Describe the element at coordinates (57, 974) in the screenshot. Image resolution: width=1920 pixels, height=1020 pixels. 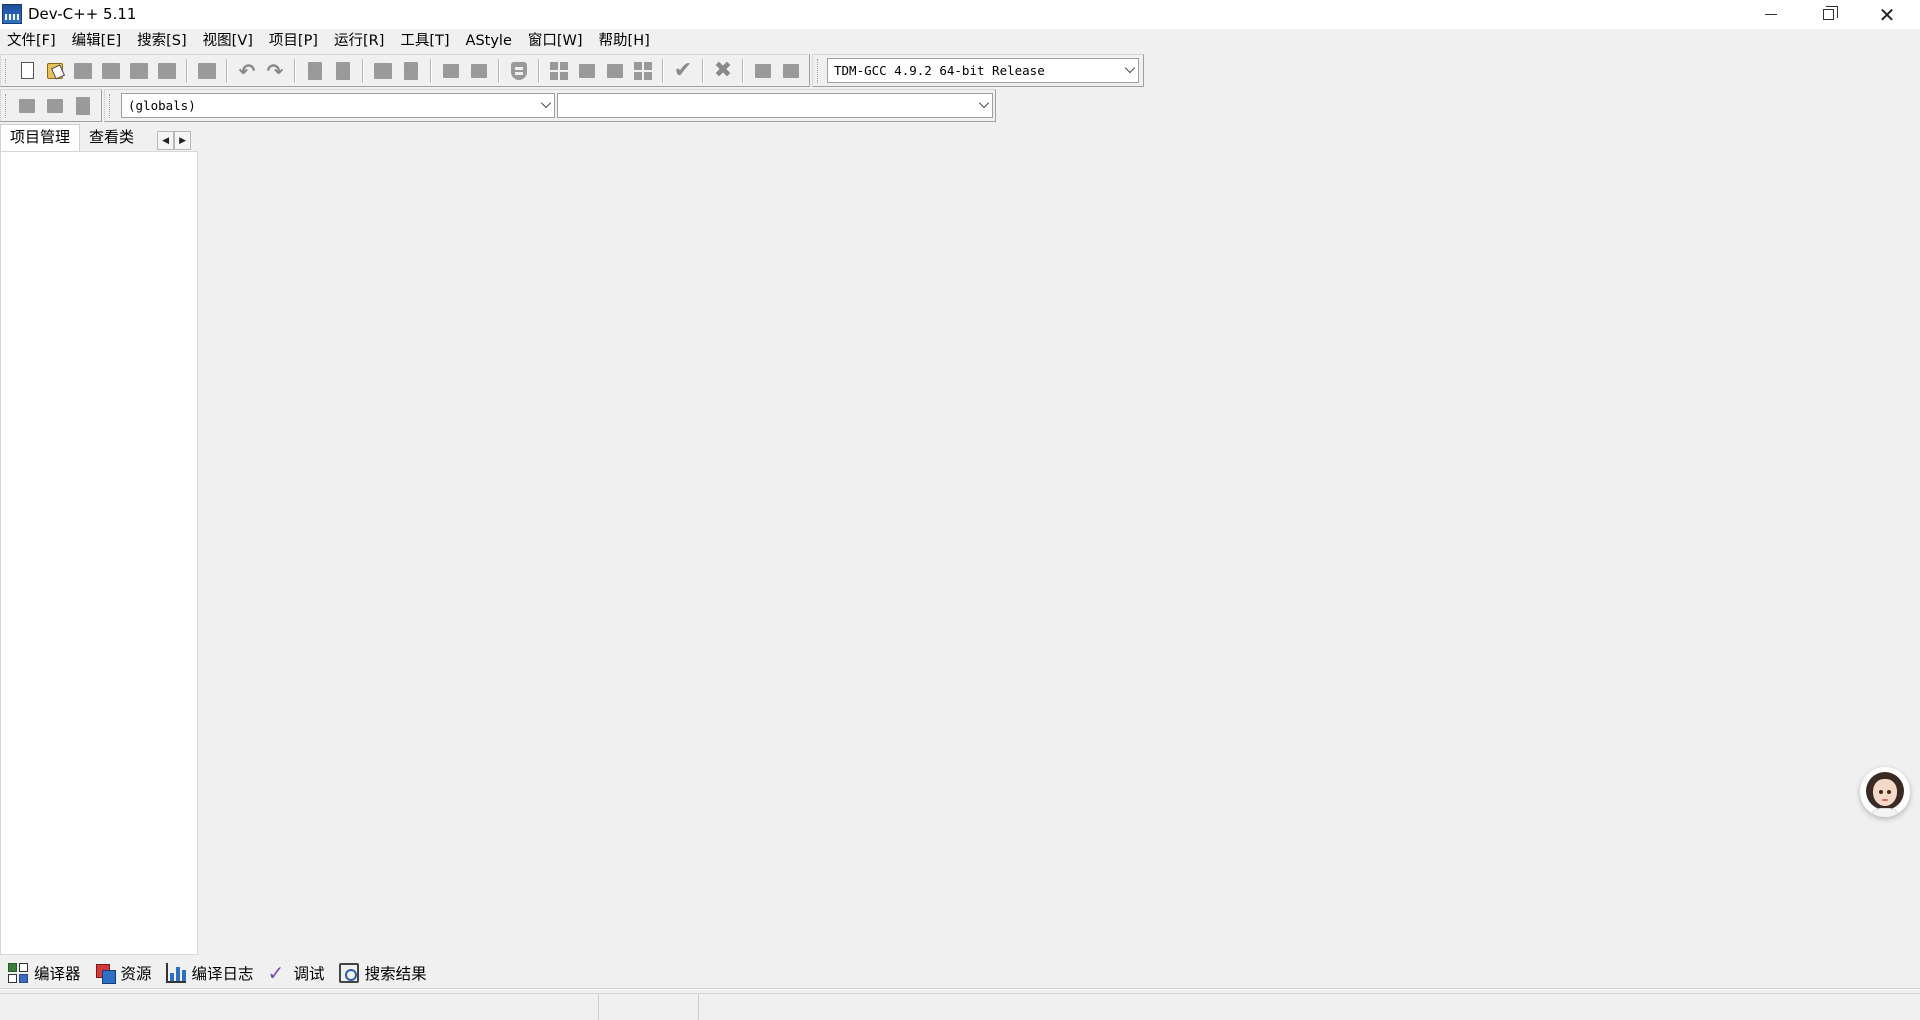
I see `tab-compiler-label: 编译器` at that location.